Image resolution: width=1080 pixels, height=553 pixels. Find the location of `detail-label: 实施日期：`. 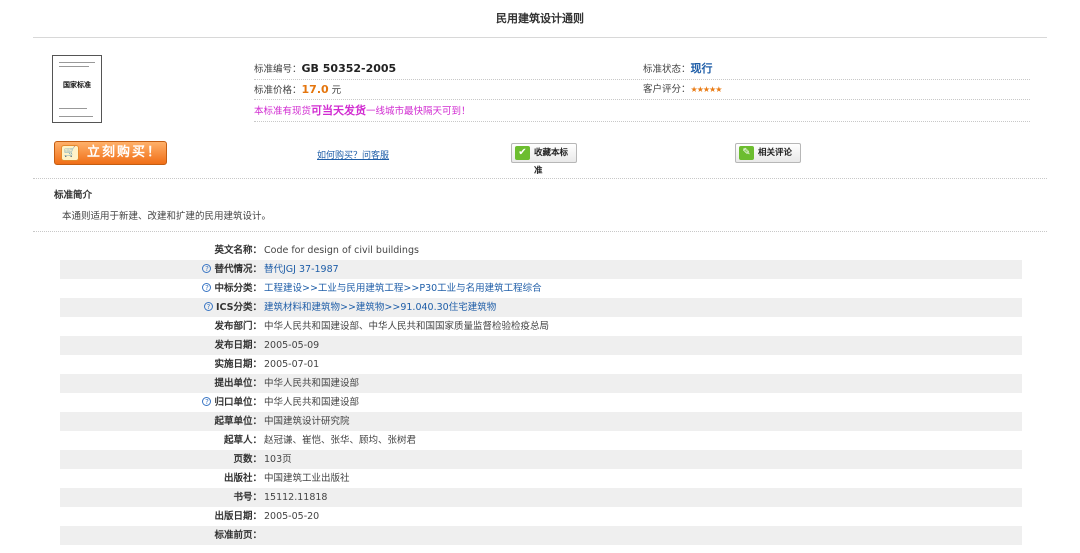

detail-label: 实施日期： is located at coordinates (238, 364).